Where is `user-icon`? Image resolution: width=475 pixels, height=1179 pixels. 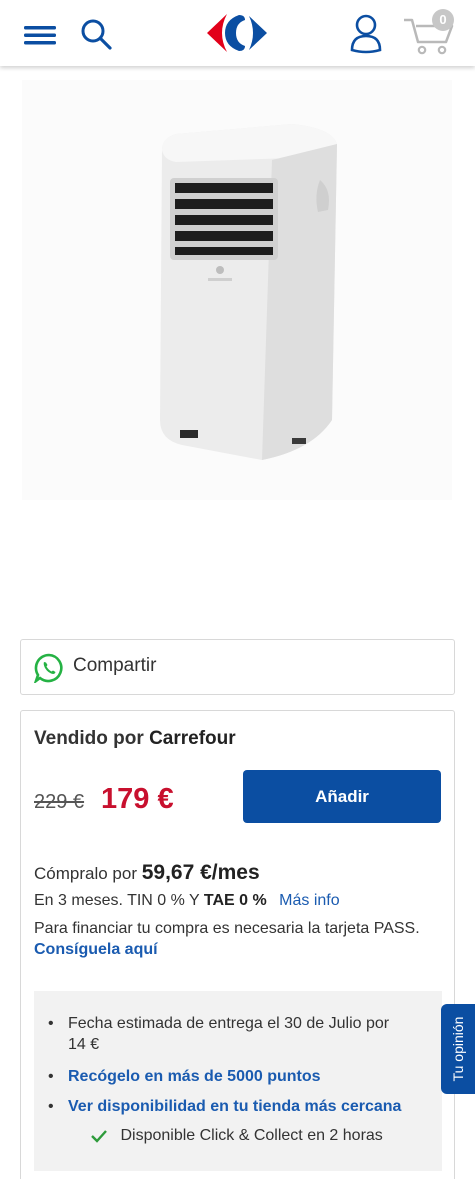
user-icon is located at coordinates (366, 33).